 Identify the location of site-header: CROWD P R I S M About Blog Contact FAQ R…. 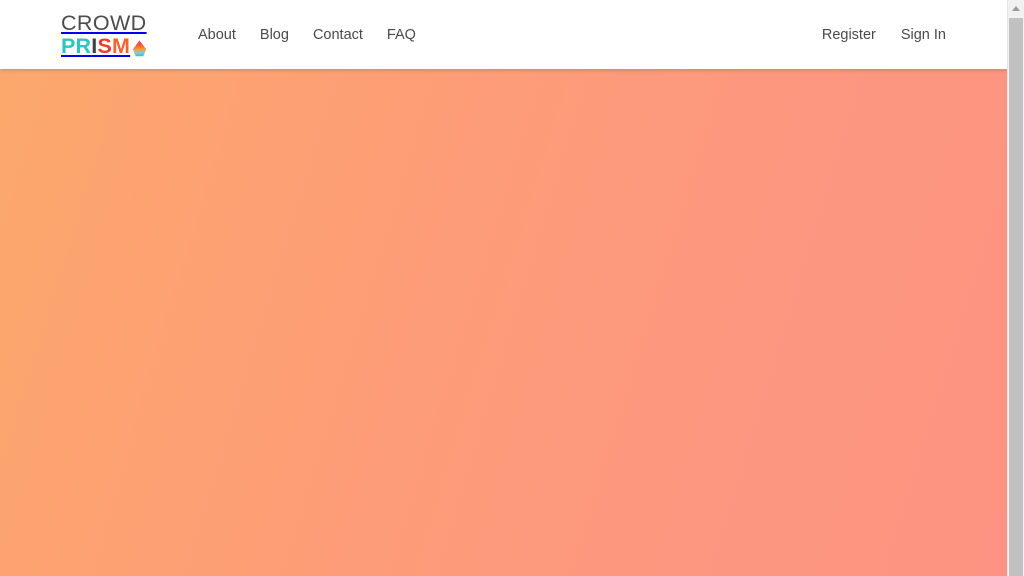
(503, 34).